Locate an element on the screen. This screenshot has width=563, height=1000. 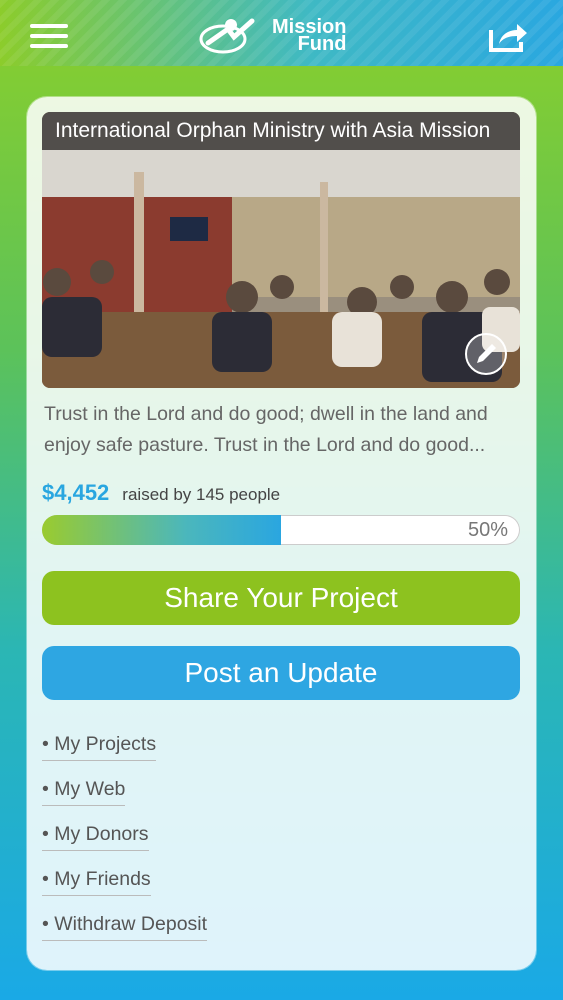
logo-text: Mission Fund is located at coordinates (309, 36).